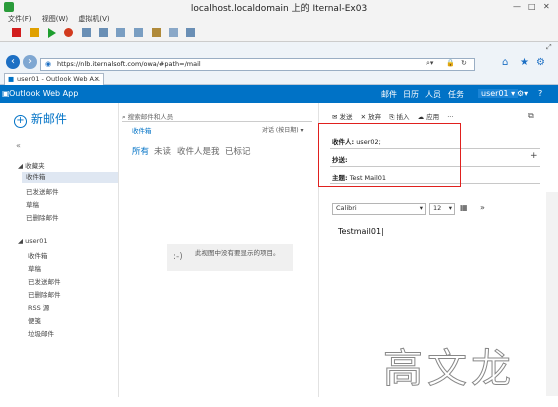  What do you see at coordinates (279, 19) in the screenshot?
I see `vm-menubar: 文件(F) 视图(W) 虚拟机(V)` at bounding box center [279, 19].